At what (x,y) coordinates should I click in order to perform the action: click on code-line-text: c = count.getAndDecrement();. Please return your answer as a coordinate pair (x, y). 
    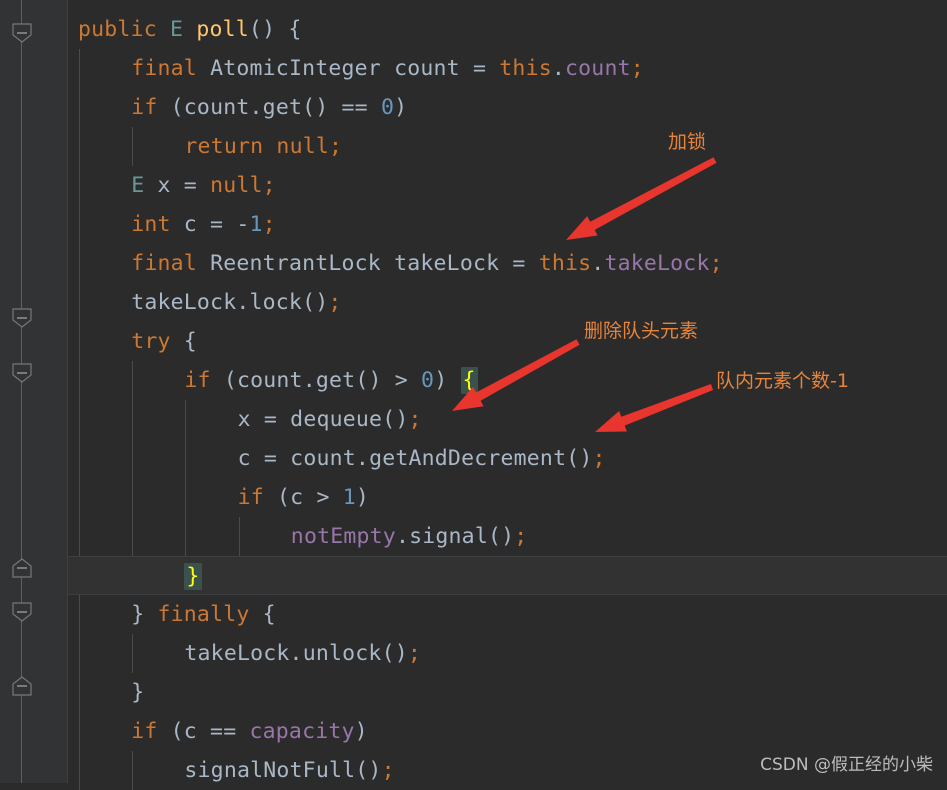
    Looking at the image, I should click on (337, 458).